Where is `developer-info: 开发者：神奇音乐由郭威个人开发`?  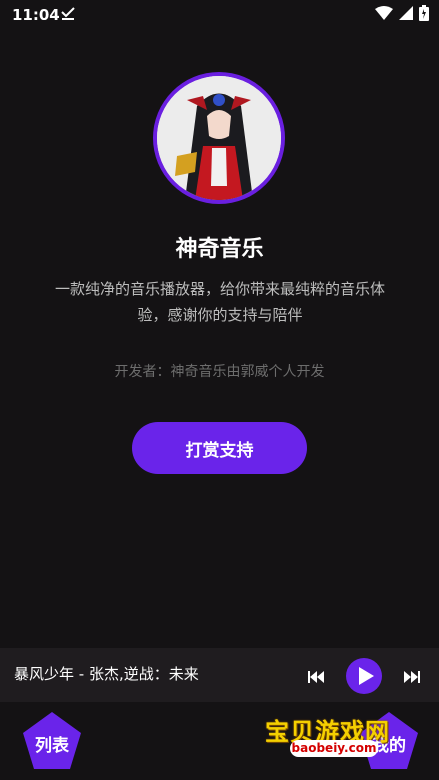
developer-info: 开发者：神奇音乐由郭威个人开发 is located at coordinates (219, 372).